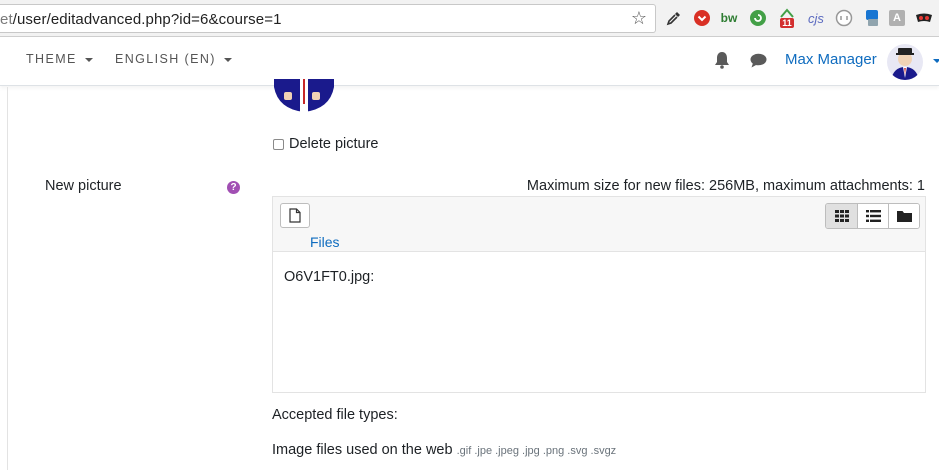  I want to click on address-bar: et/user/editadvanced.php?id=6&course=1 ☆, so click(328, 18).